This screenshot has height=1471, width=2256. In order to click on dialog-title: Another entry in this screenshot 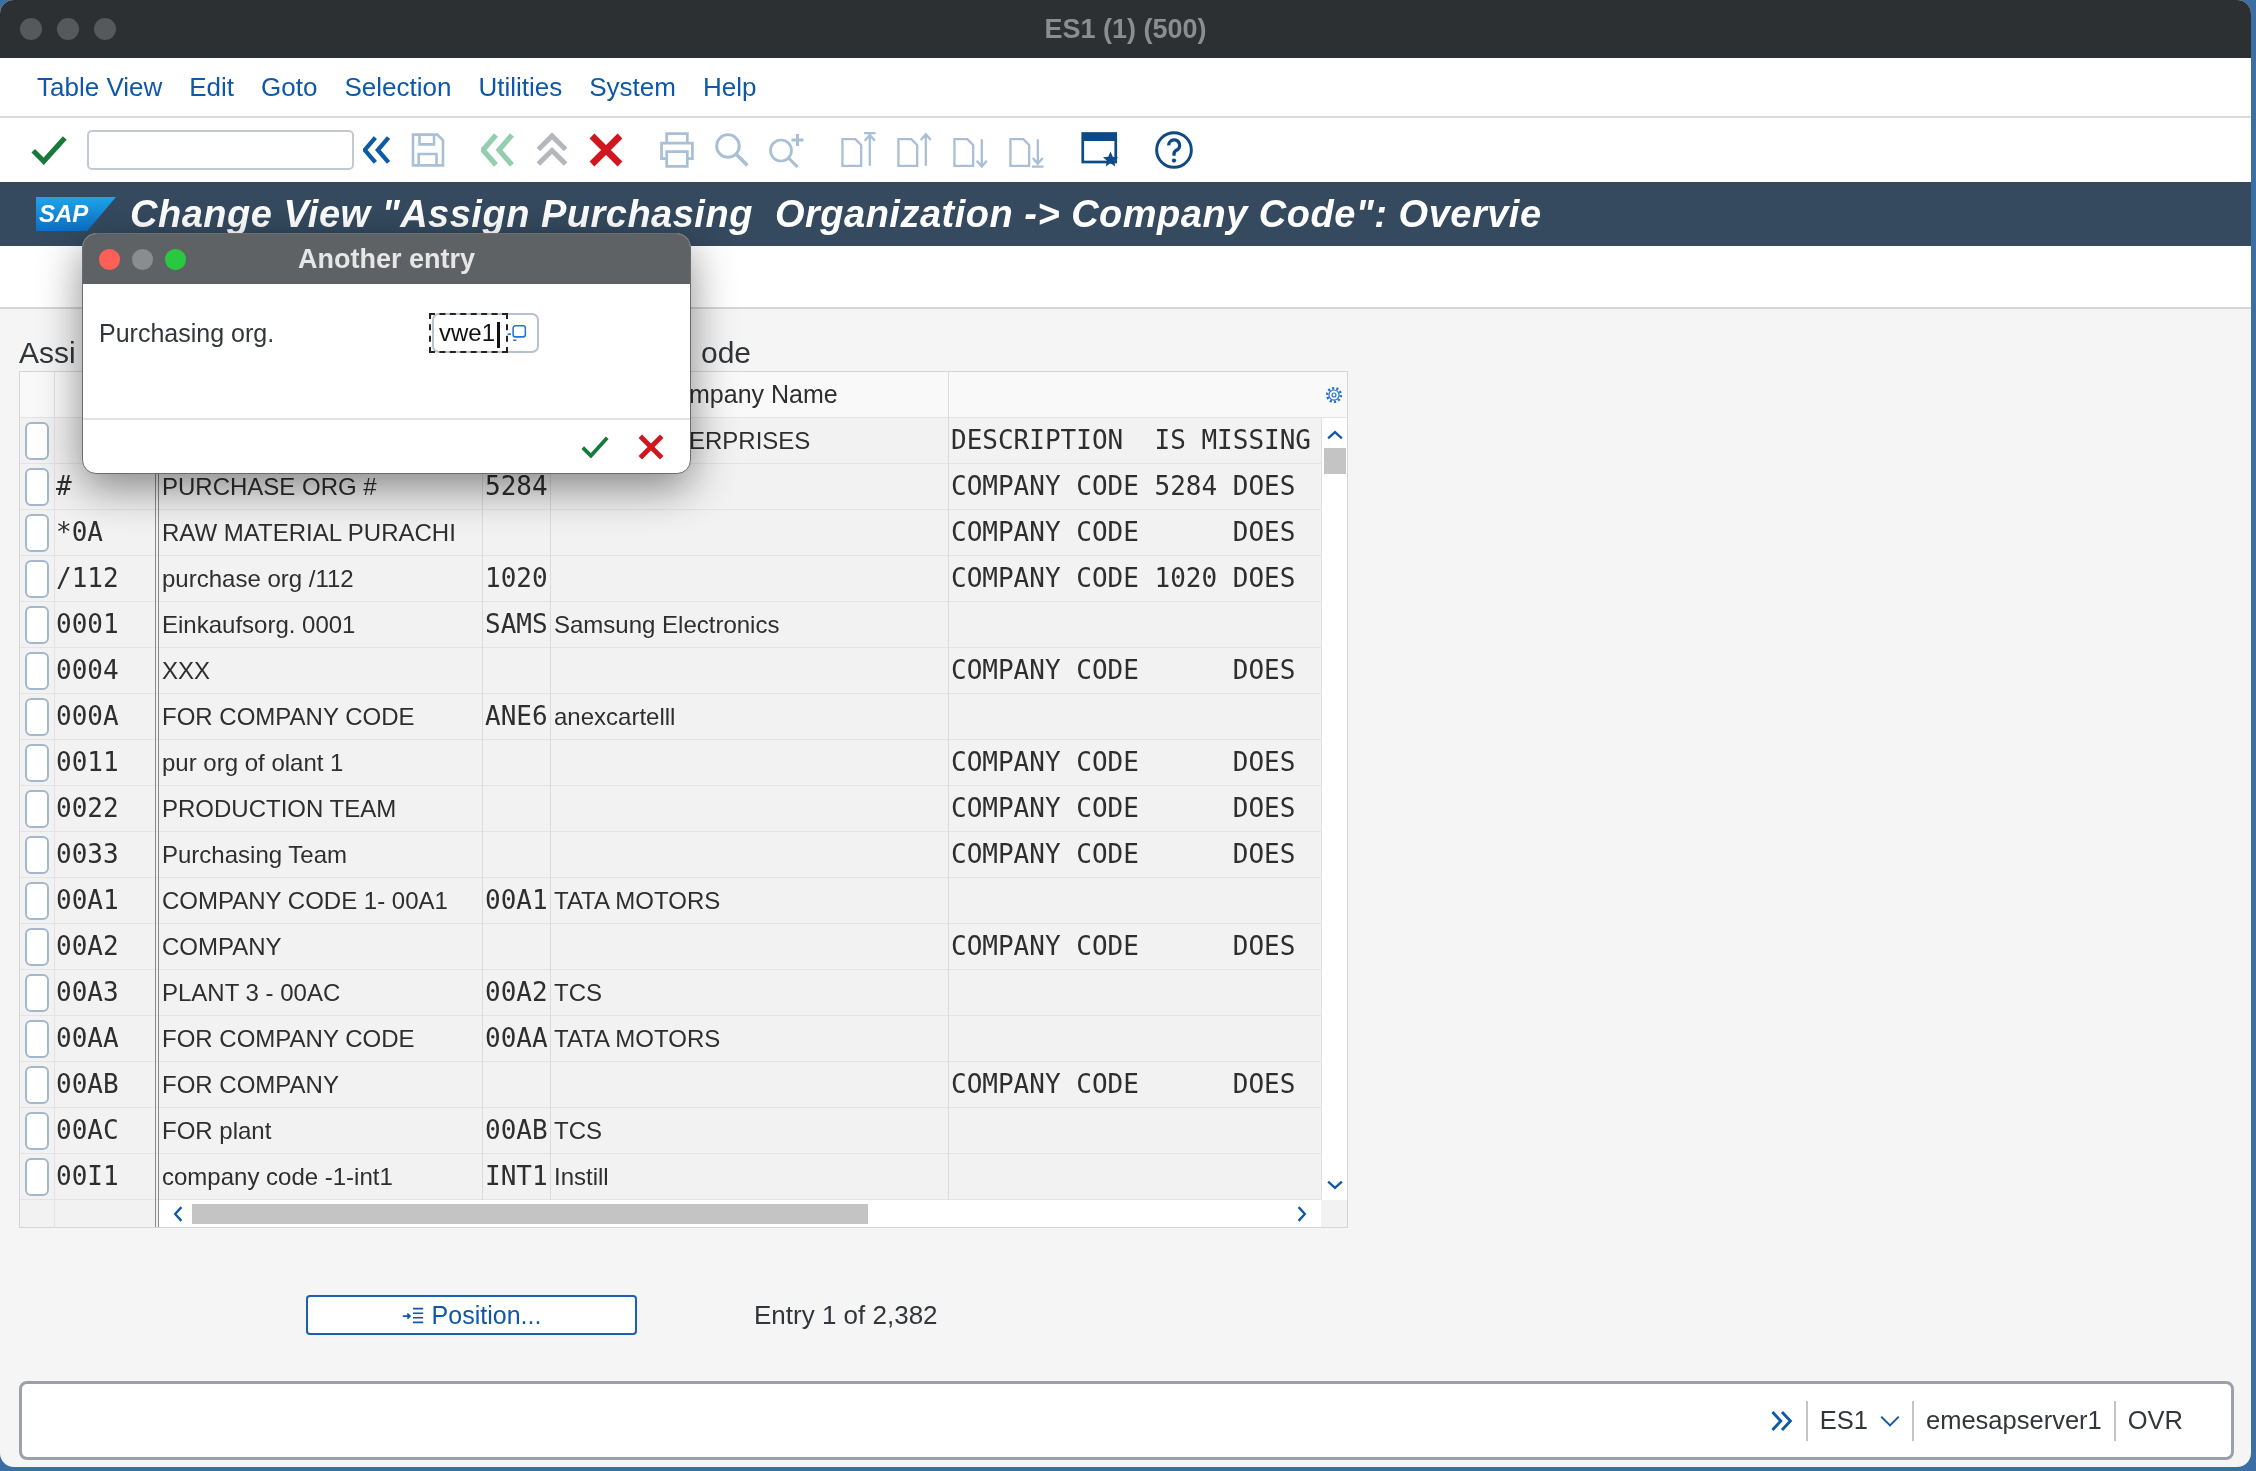, I will do `click(386, 259)`.